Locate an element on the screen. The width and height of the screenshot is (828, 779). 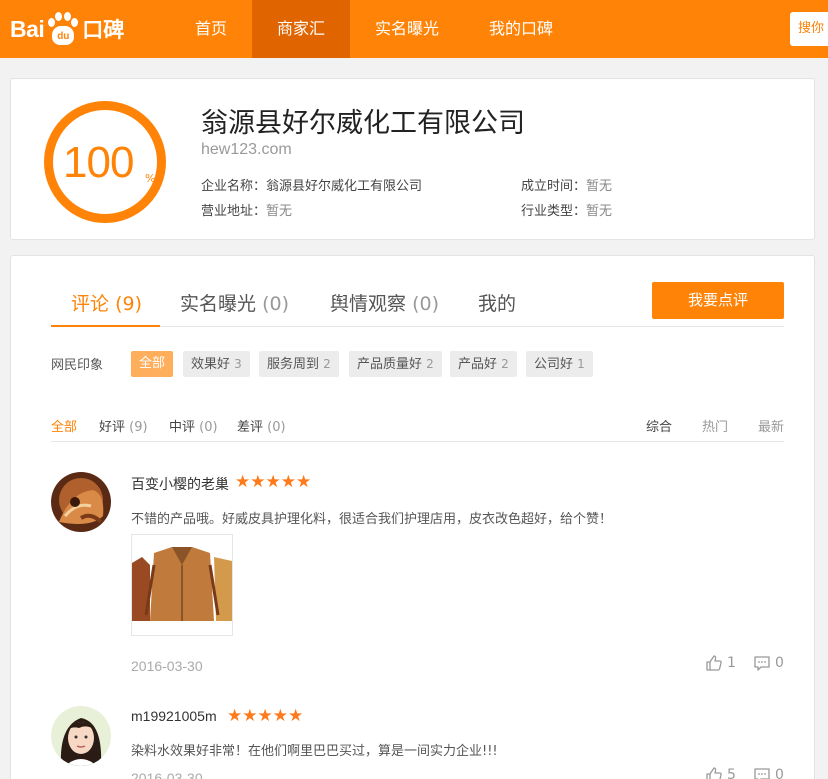
tag-service-good: 服务周到 2 is located at coordinates (299, 364).